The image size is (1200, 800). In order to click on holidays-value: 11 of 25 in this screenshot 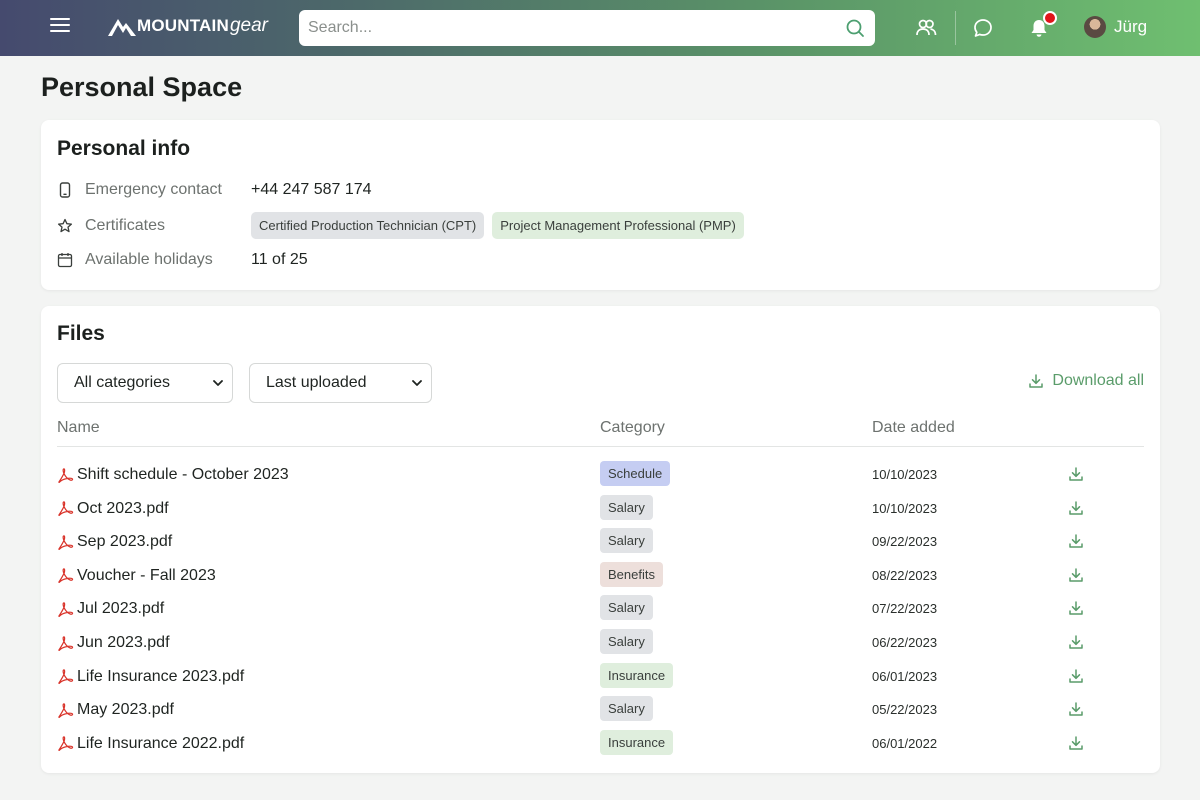, I will do `click(279, 259)`.